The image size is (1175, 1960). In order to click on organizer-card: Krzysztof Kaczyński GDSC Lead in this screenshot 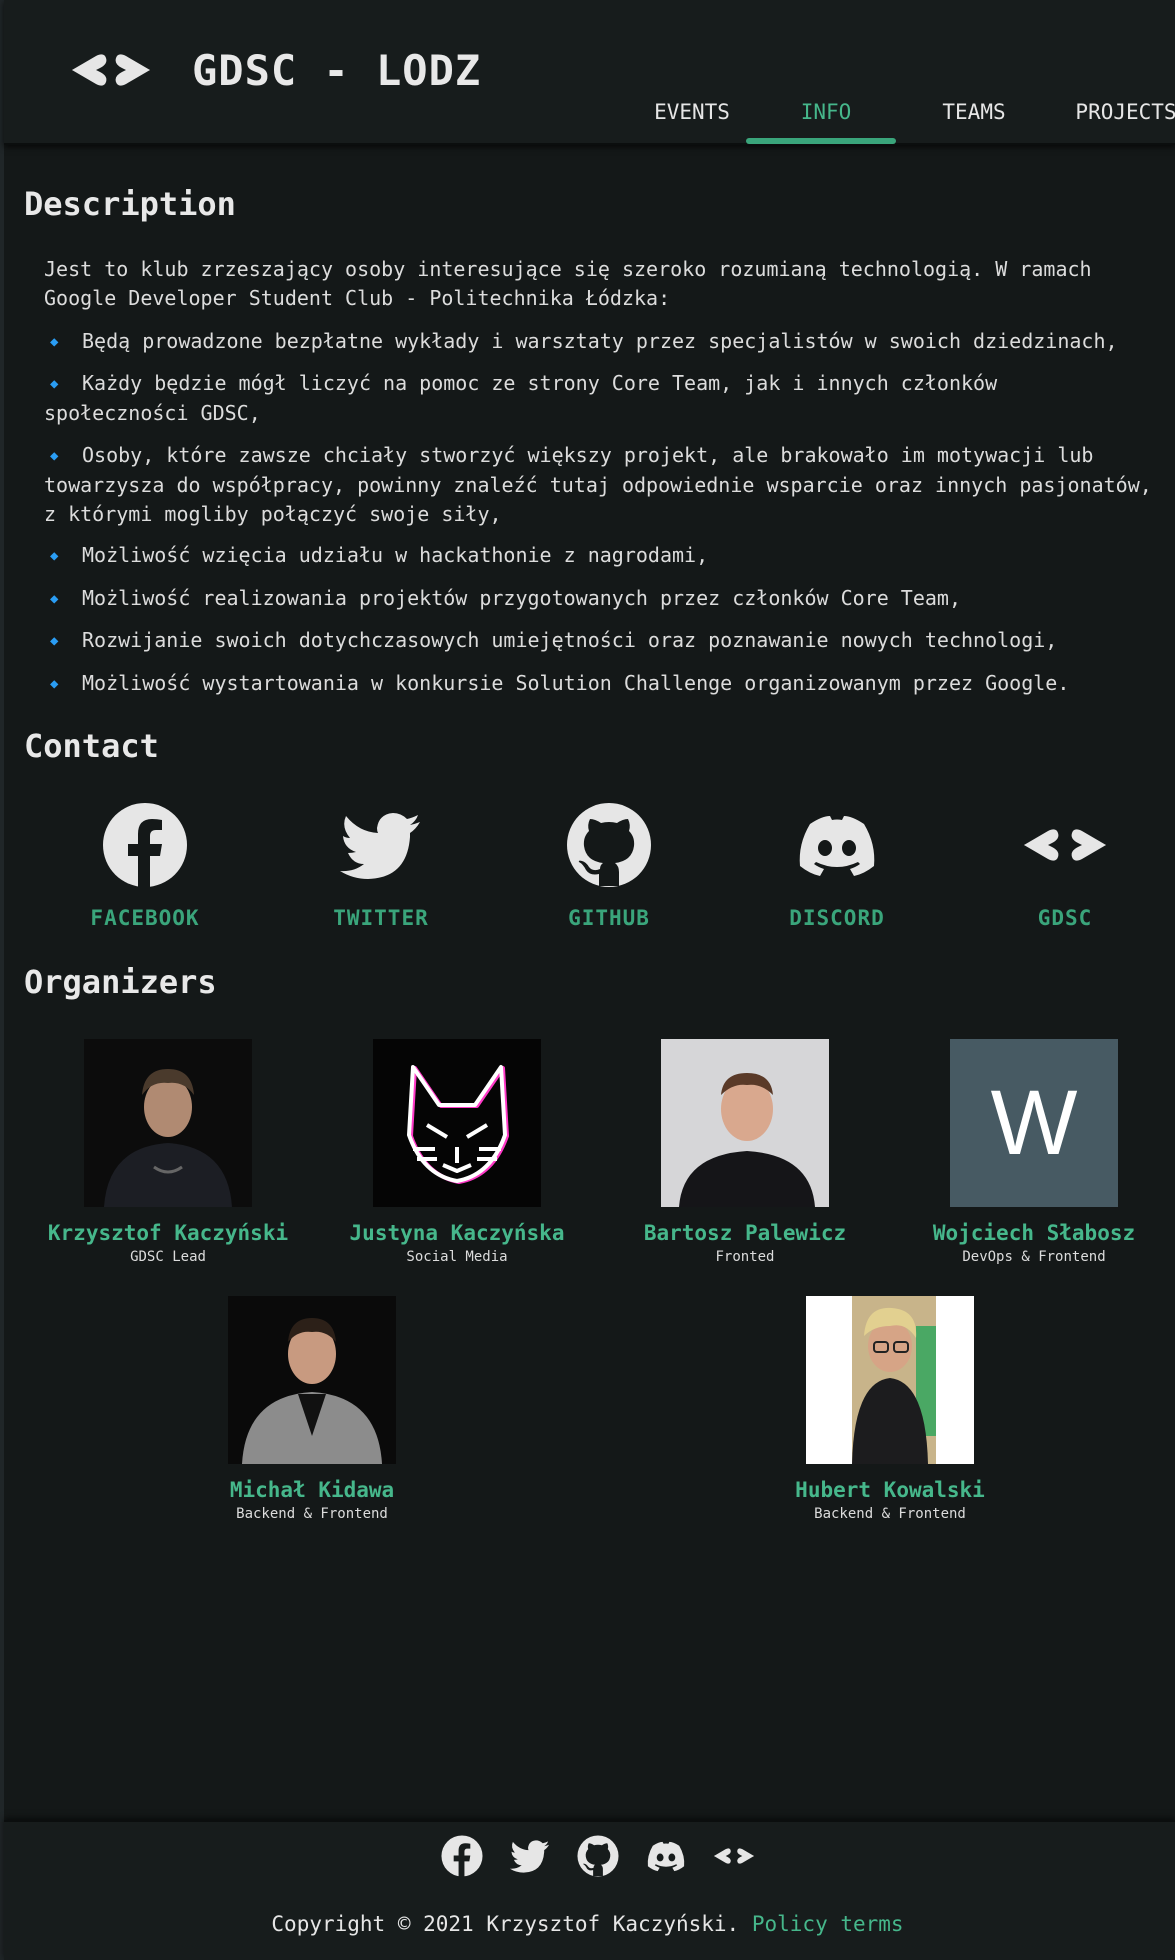, I will do `click(168, 1152)`.